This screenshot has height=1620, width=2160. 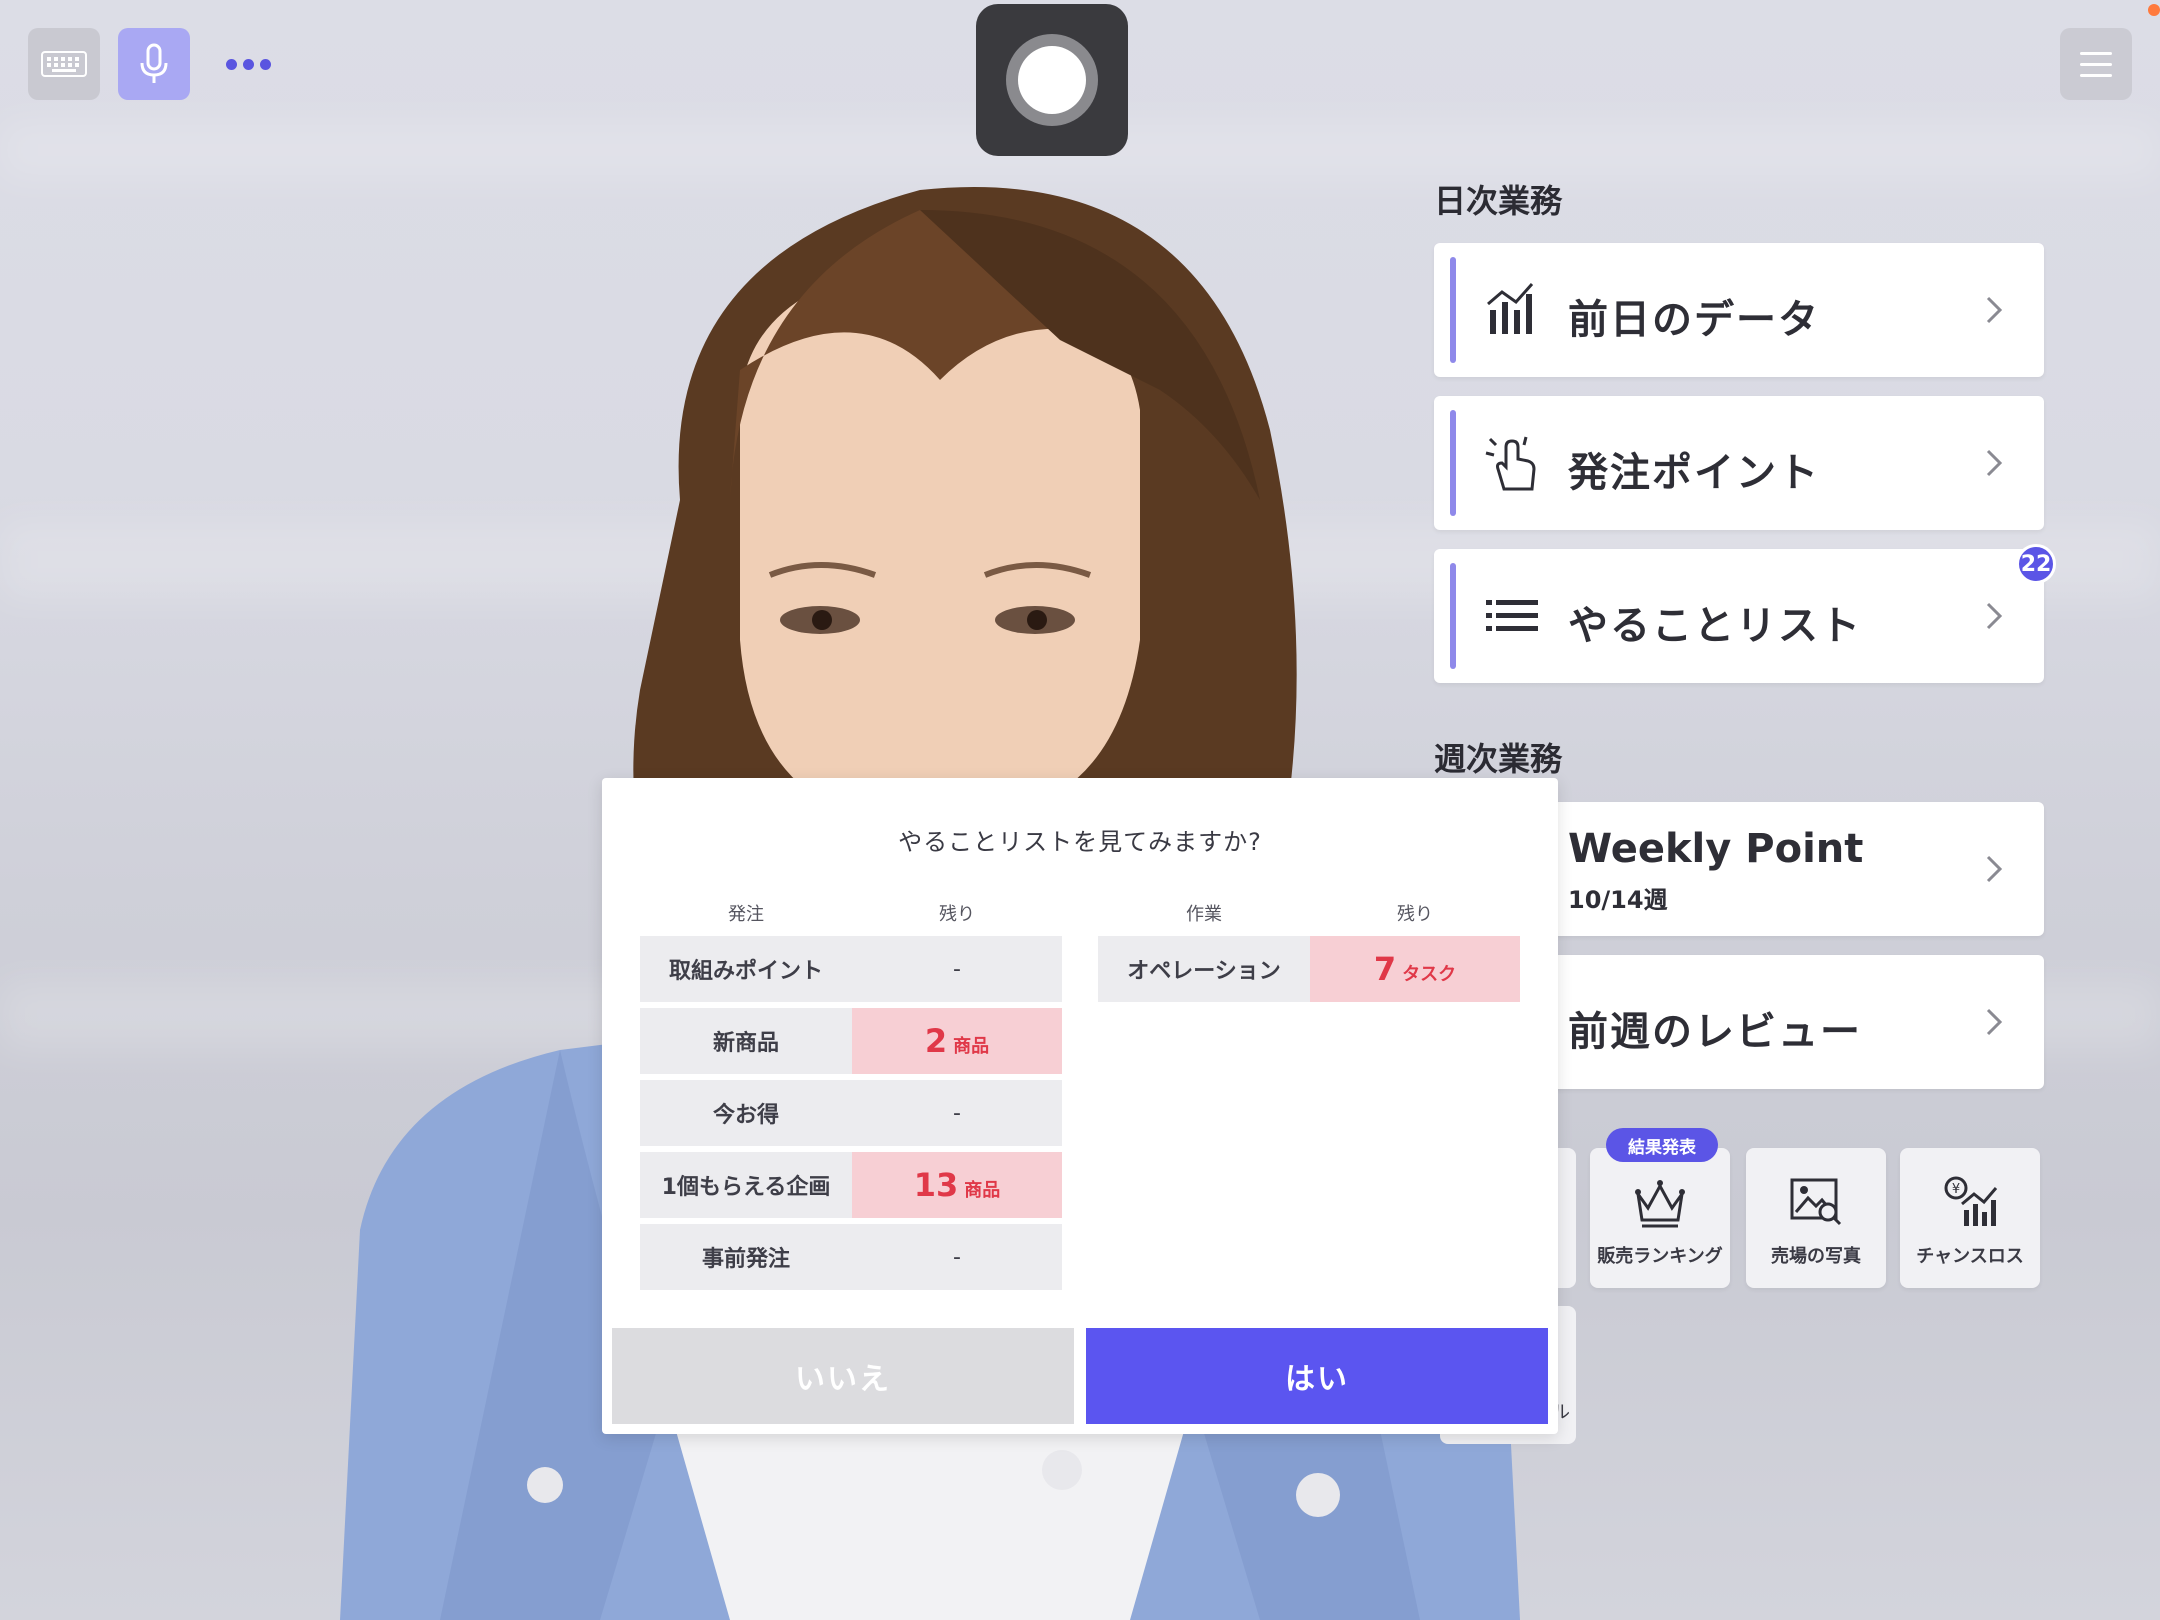 I want to click on hand-tap-icon, so click(x=1510, y=463).